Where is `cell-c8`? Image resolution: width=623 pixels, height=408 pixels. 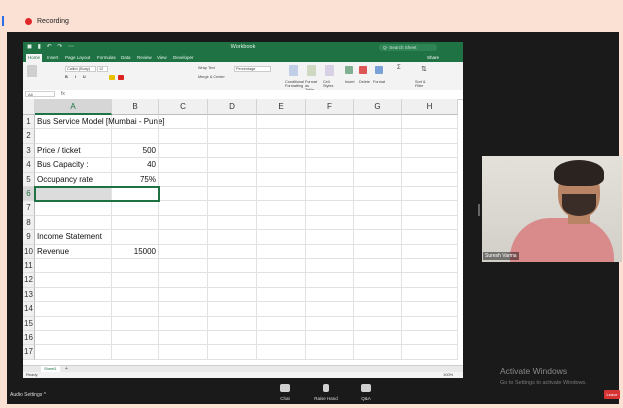
cell-c8 is located at coordinates (183, 223).